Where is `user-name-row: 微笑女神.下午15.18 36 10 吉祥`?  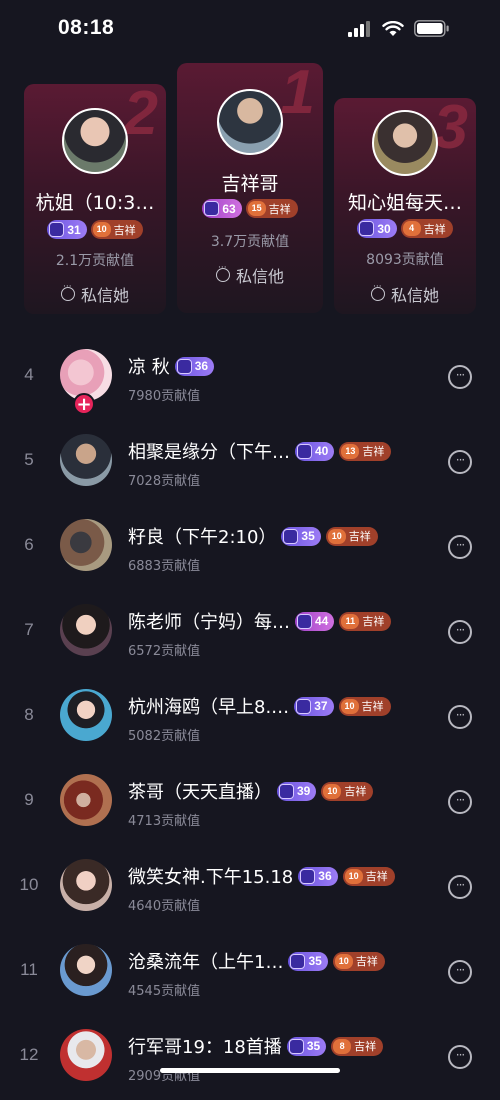 user-name-row: 微笑女神.下午15.18 36 10 吉祥 is located at coordinates (261, 876).